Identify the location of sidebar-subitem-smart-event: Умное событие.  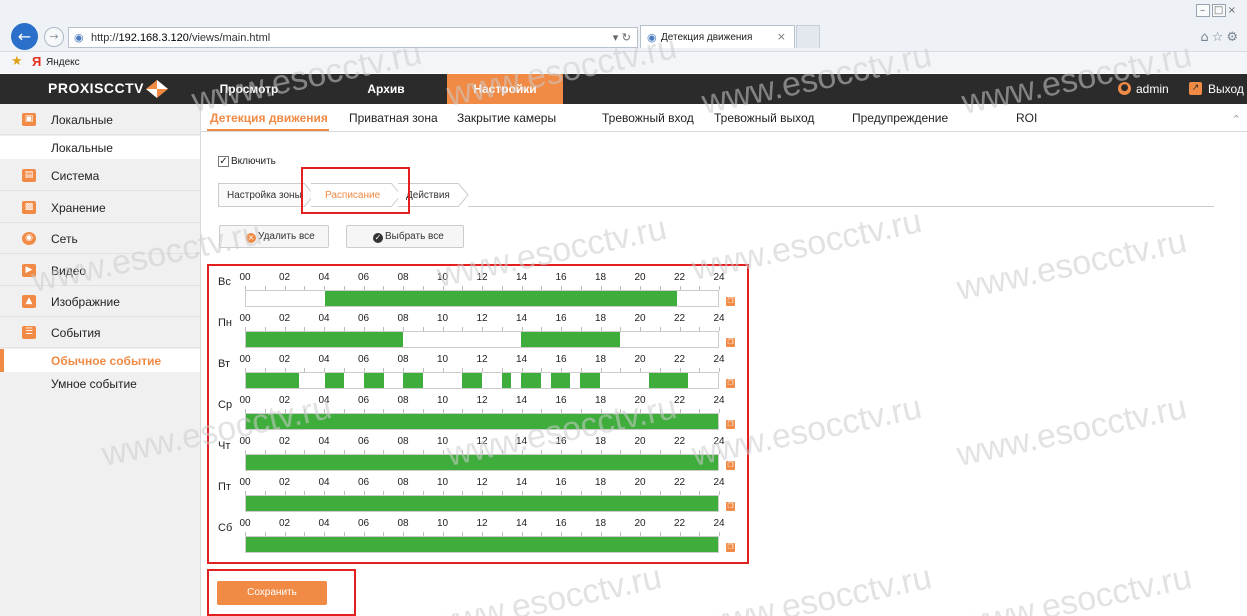
(100, 383).